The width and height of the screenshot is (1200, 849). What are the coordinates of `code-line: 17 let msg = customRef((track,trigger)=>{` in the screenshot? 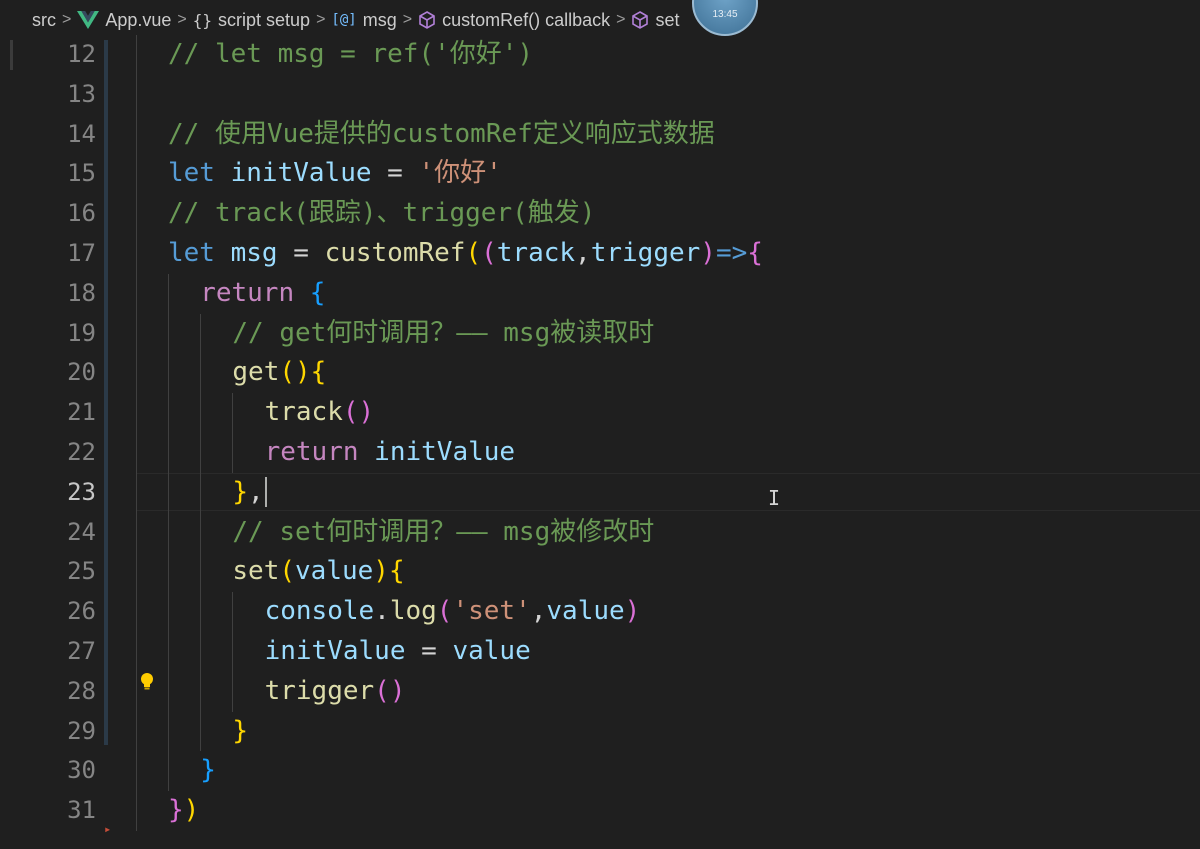 It's located at (600, 253).